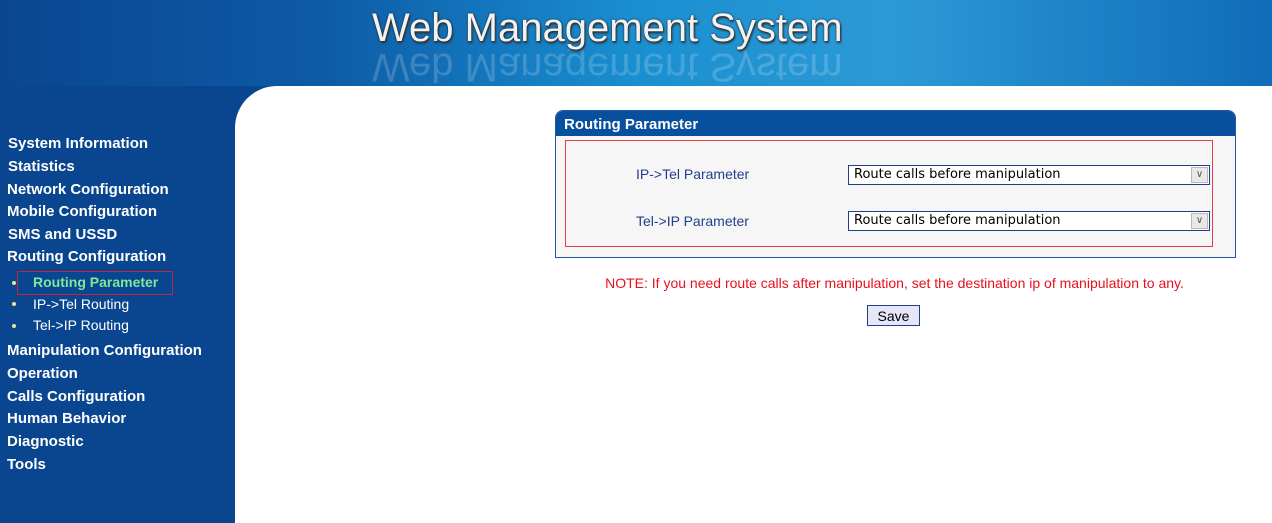 The width and height of the screenshot is (1272, 523). Describe the element at coordinates (41, 166) in the screenshot. I see `sidebar-item-statistics: Statistics` at that location.